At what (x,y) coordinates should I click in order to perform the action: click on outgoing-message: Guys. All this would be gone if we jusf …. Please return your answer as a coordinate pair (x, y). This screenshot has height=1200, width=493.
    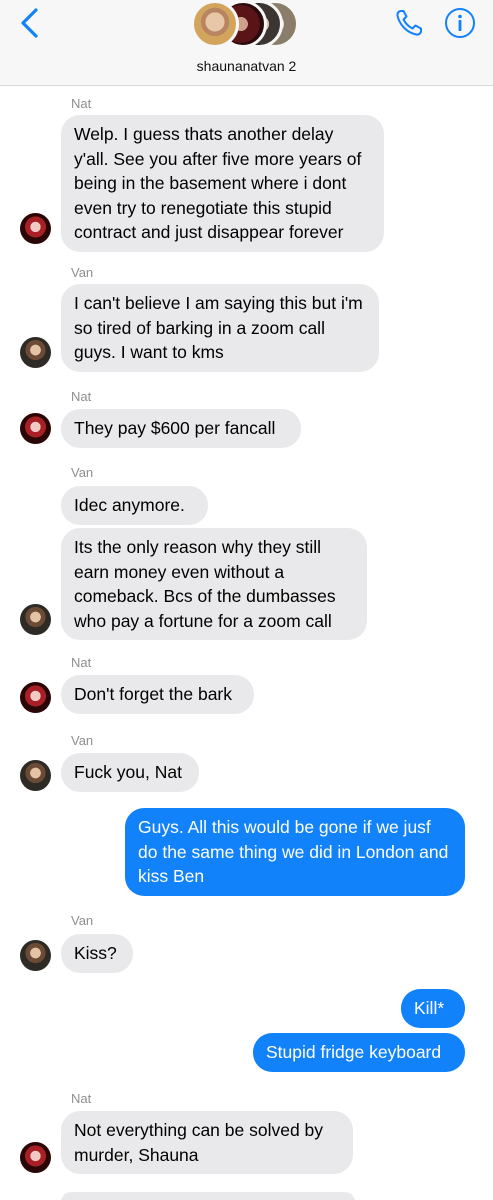
    Looking at the image, I should click on (295, 852).